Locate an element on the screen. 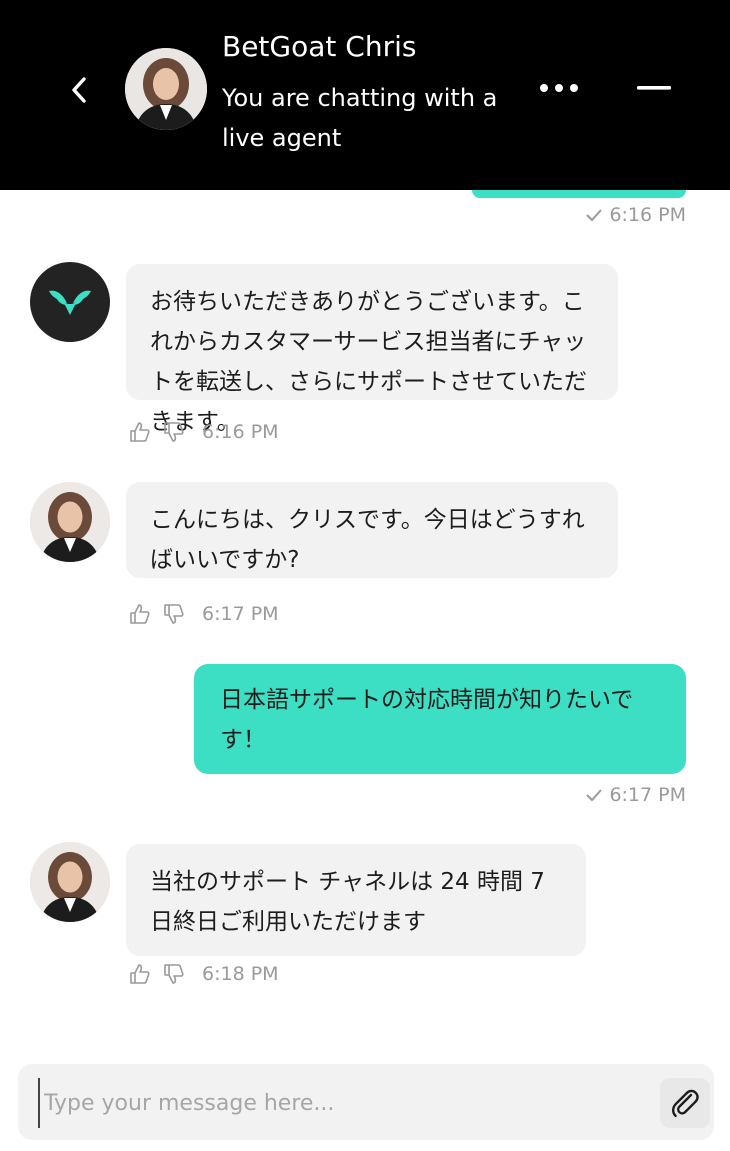 This screenshot has height=1151, width=730. minimize-button is located at coordinates (654, 88).